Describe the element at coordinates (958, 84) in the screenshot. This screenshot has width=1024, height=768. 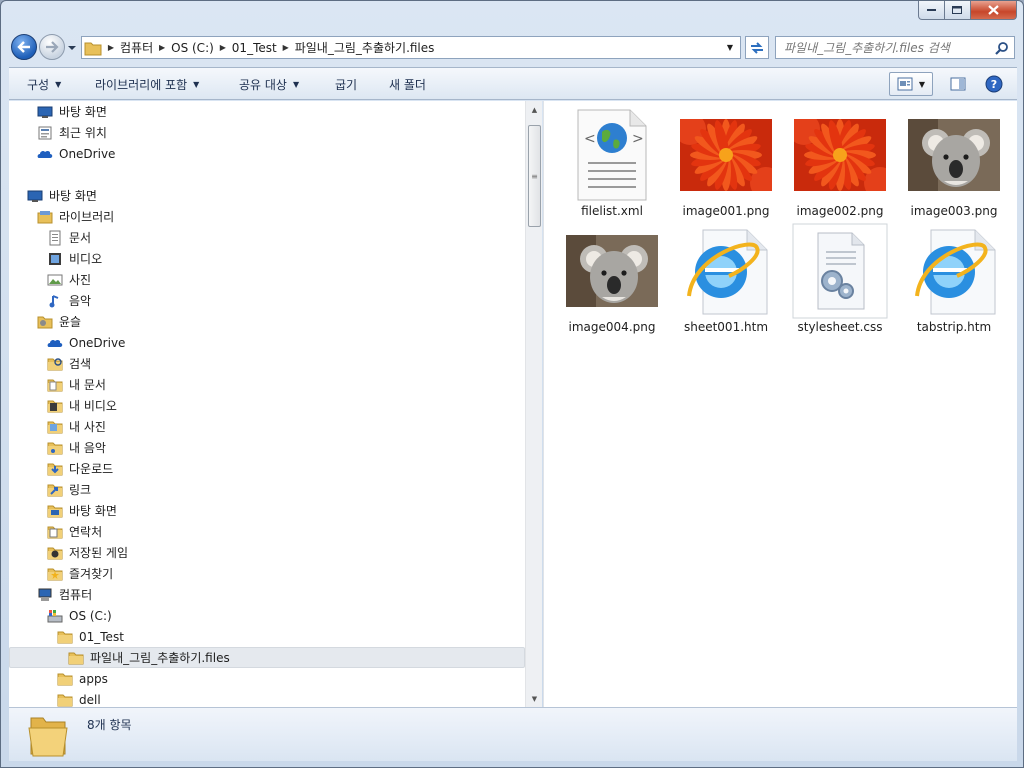
I see `preview-pane-button` at that location.